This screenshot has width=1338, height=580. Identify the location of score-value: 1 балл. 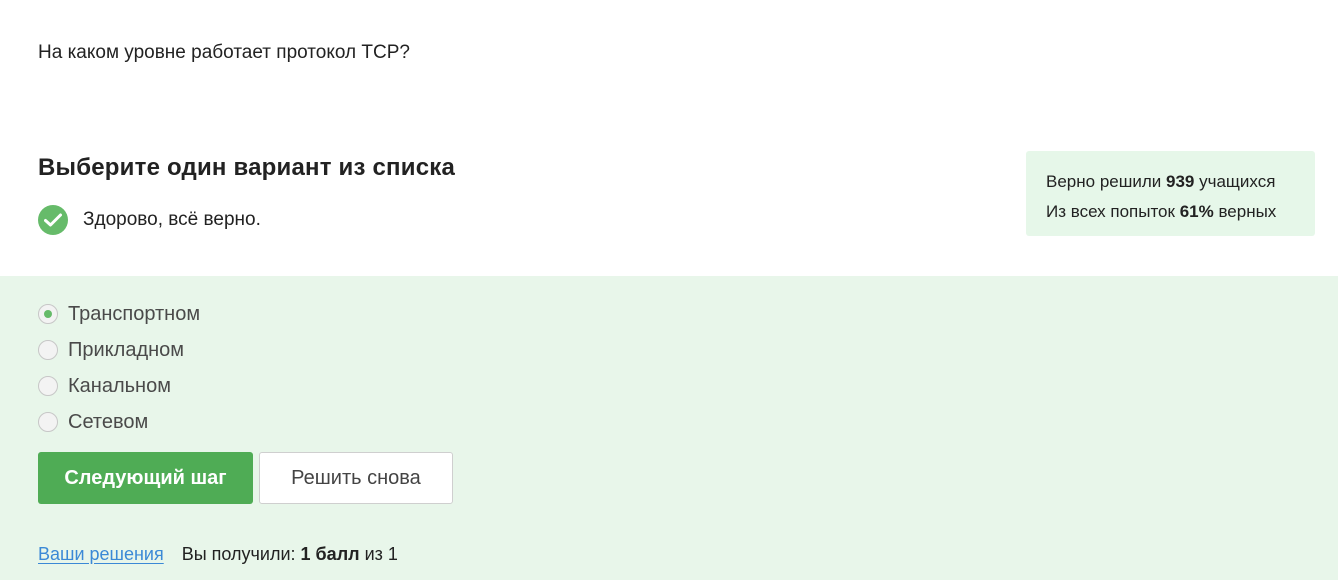
(330, 554).